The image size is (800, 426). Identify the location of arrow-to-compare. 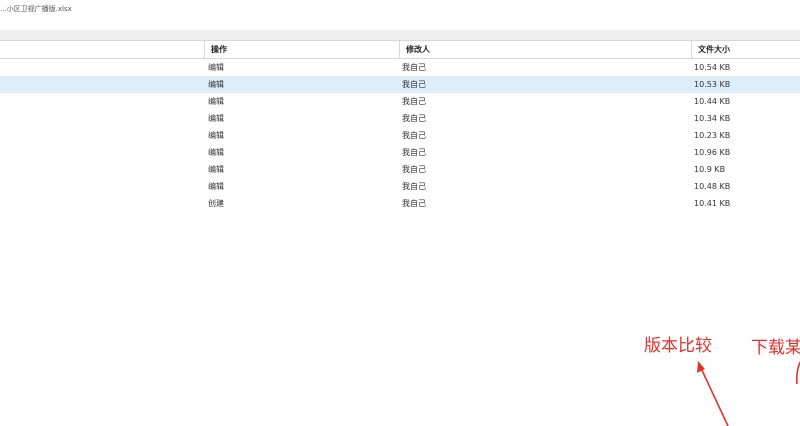
(713, 393).